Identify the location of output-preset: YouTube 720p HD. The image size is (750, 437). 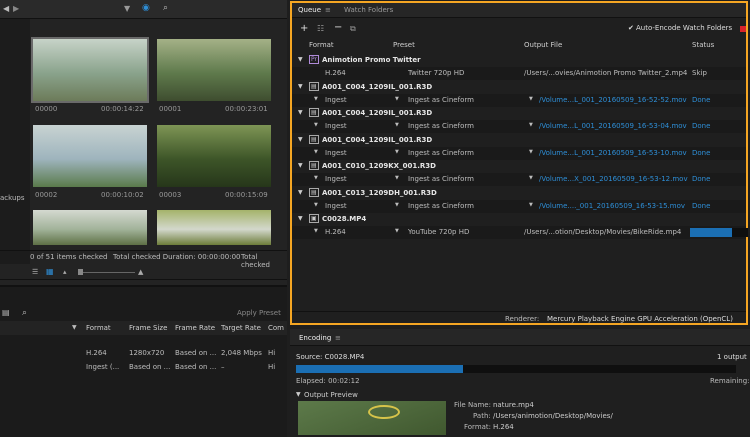
(438, 232).